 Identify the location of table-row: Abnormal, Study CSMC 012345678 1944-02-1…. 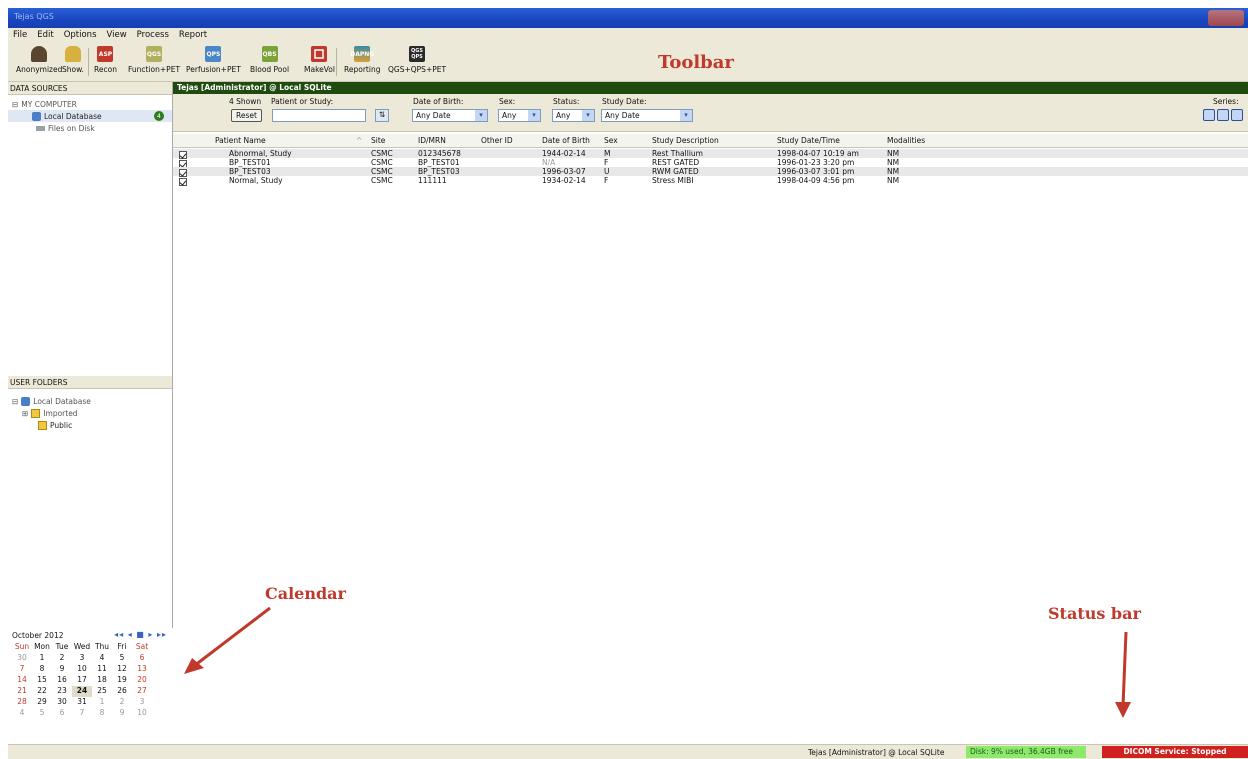
(710, 154).